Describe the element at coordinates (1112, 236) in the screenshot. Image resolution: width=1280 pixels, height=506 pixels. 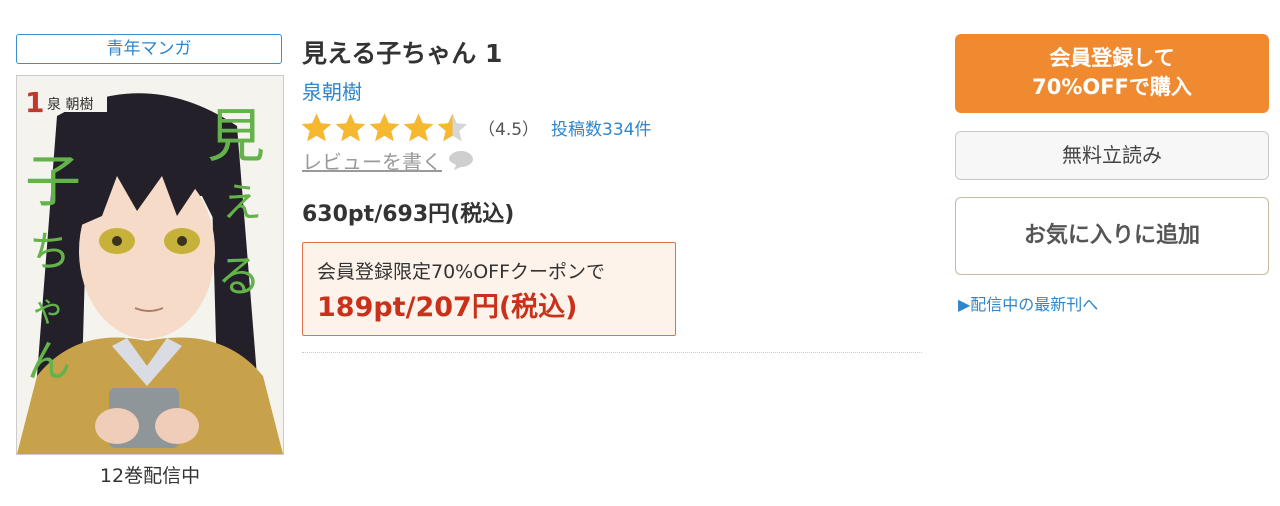
I see `add-to-favorites-button: お気に入りに追加` at that location.